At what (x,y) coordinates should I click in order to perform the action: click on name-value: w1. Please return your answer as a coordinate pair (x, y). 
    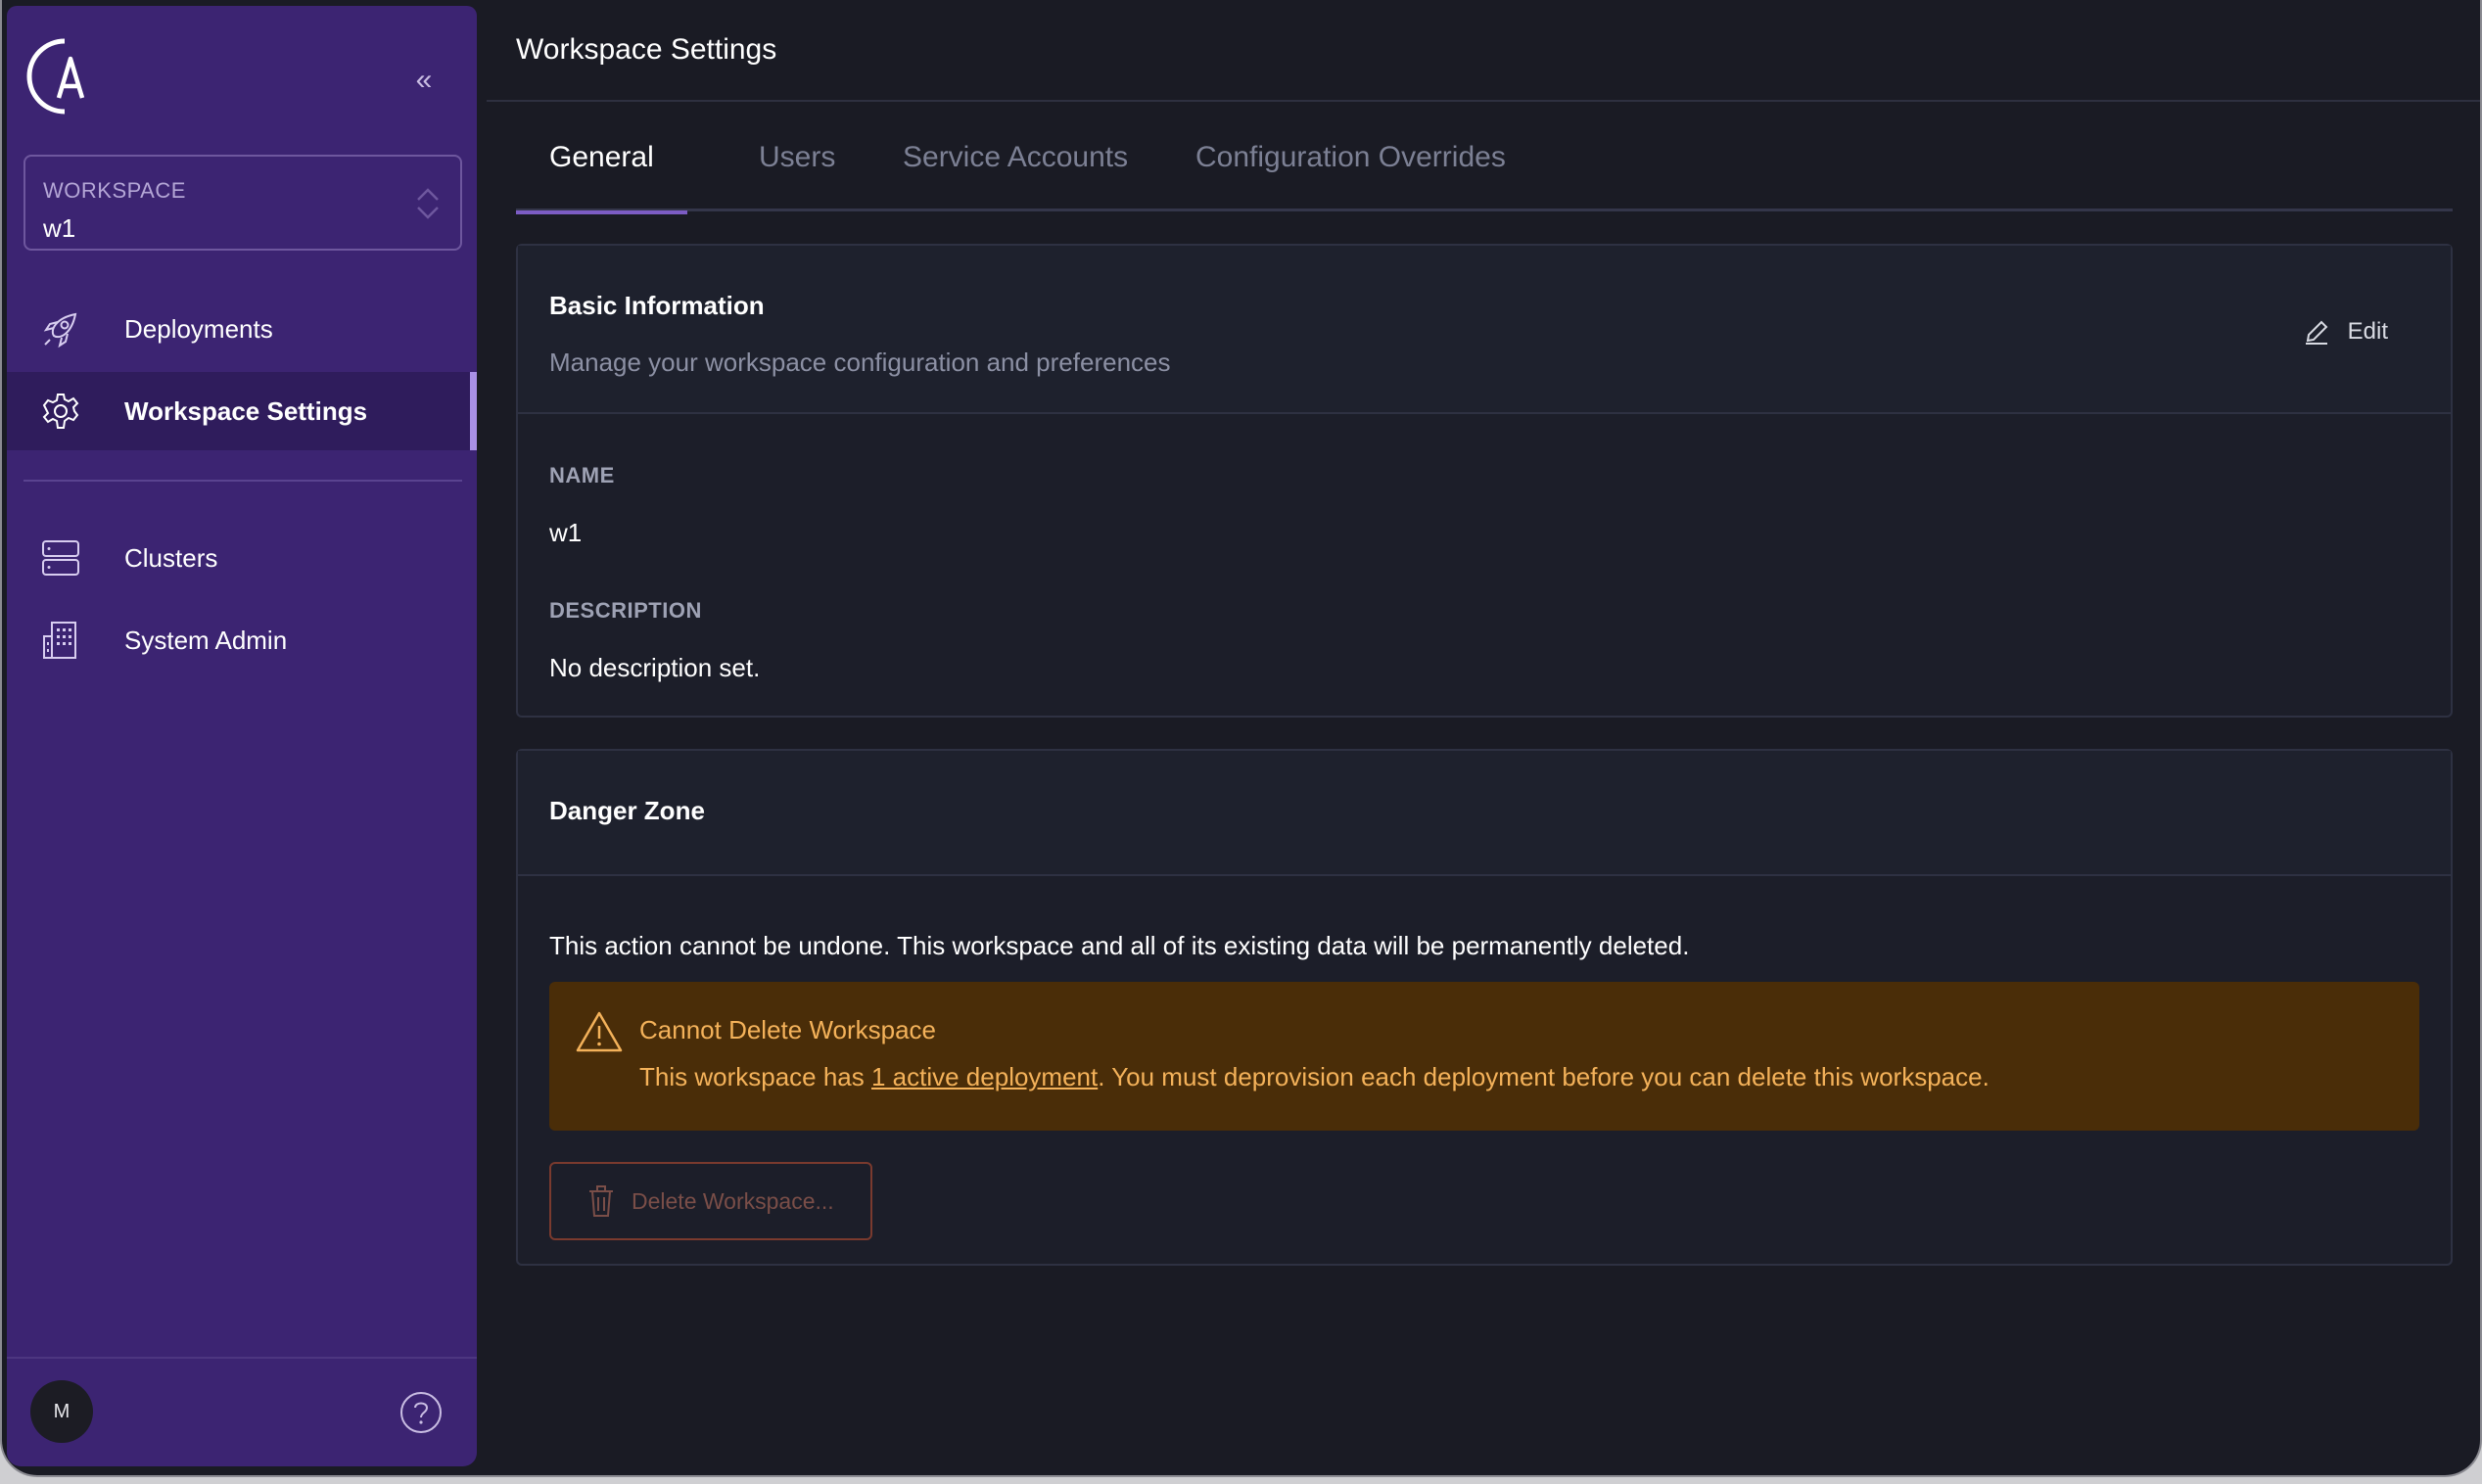
    Looking at the image, I should click on (566, 532).